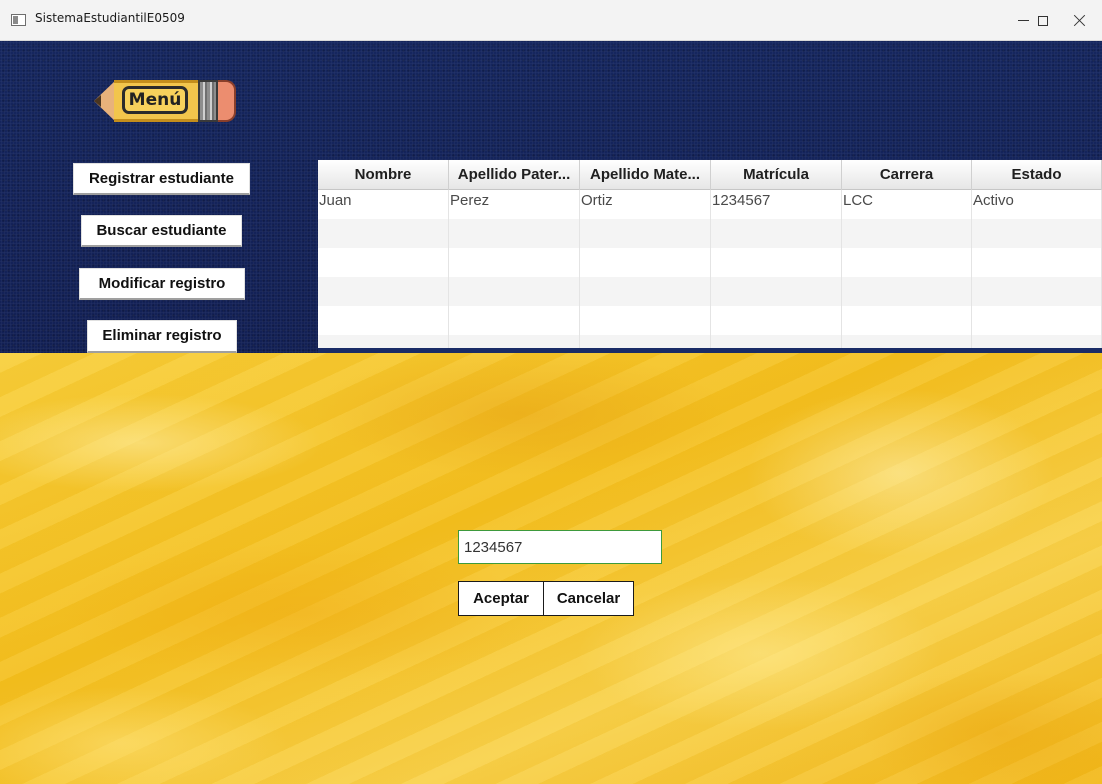  Describe the element at coordinates (18, 20) in the screenshot. I see `app-icon` at that location.